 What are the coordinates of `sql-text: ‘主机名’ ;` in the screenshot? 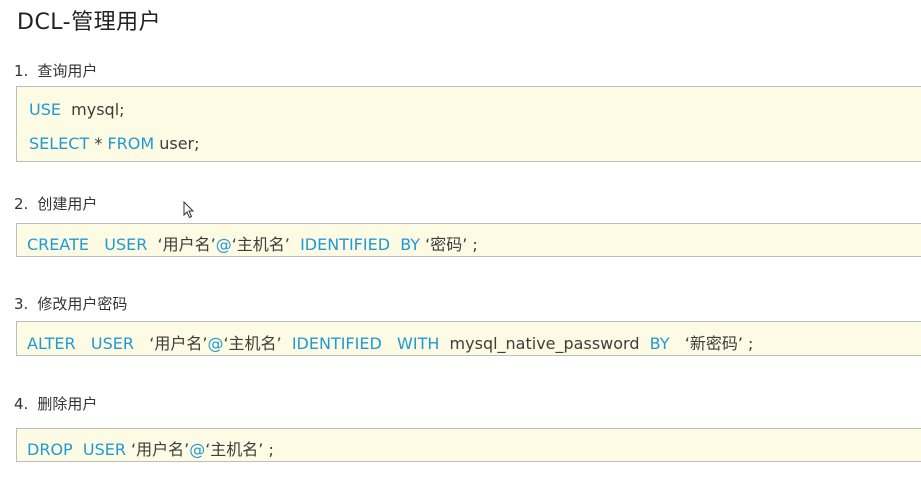 It's located at (239, 449).